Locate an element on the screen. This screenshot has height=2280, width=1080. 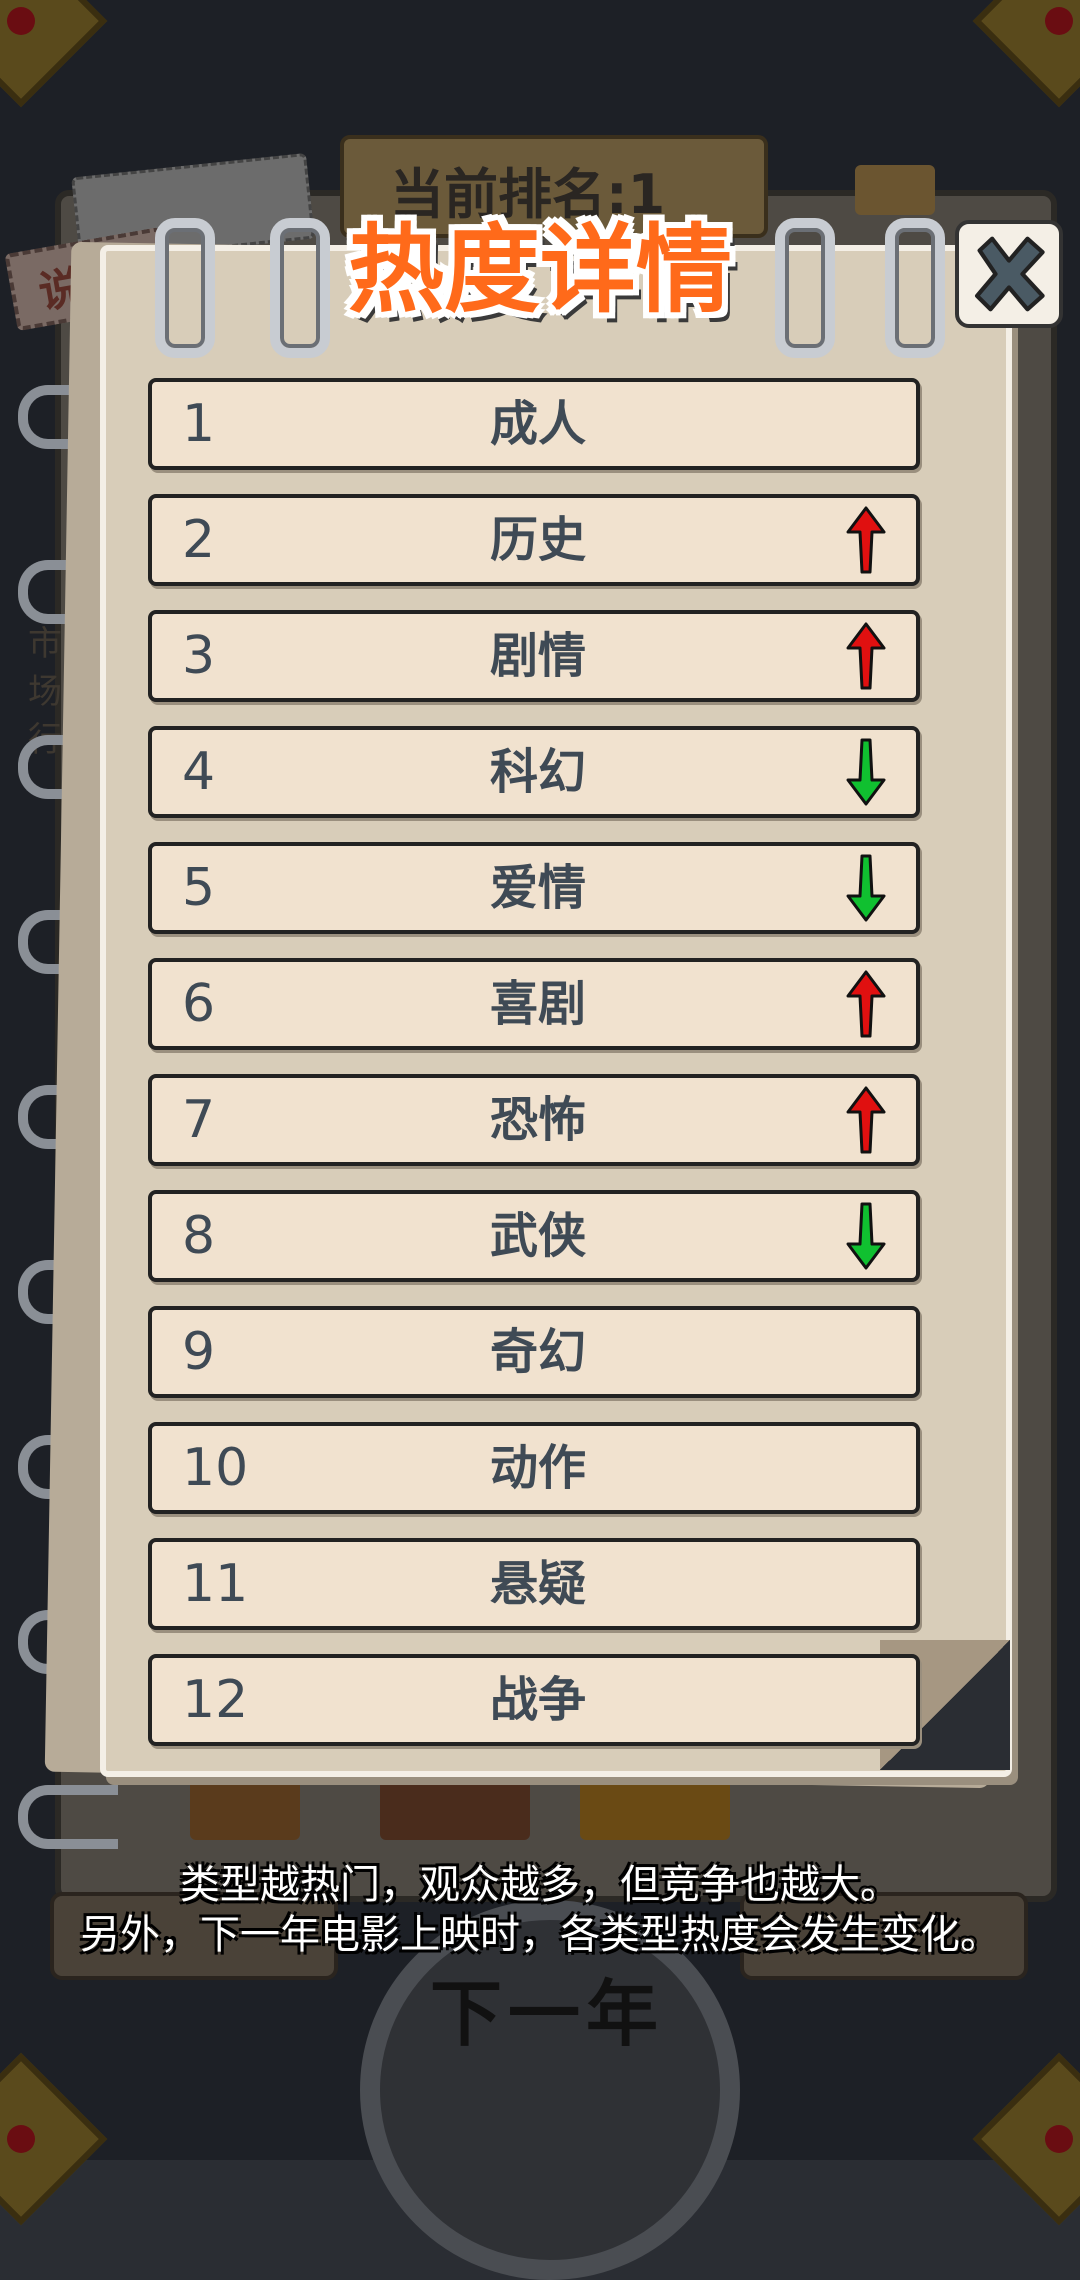
ranking-row: 11 悬疑 is located at coordinates (534, 1584).